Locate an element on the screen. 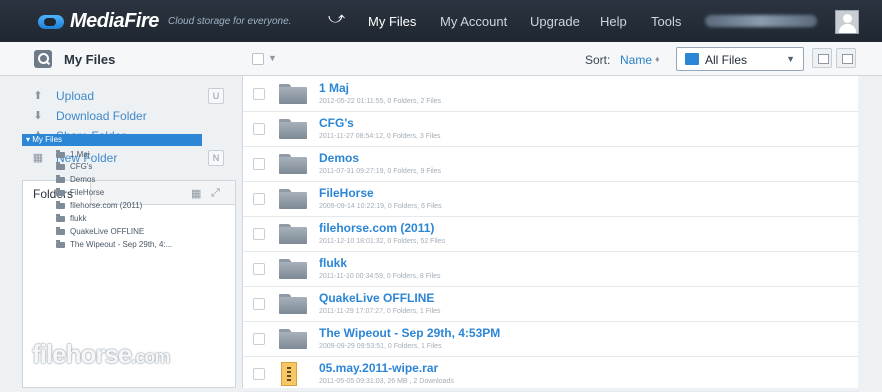 The width and height of the screenshot is (882, 392). tree-item-label: FileHorse is located at coordinates (87, 192).